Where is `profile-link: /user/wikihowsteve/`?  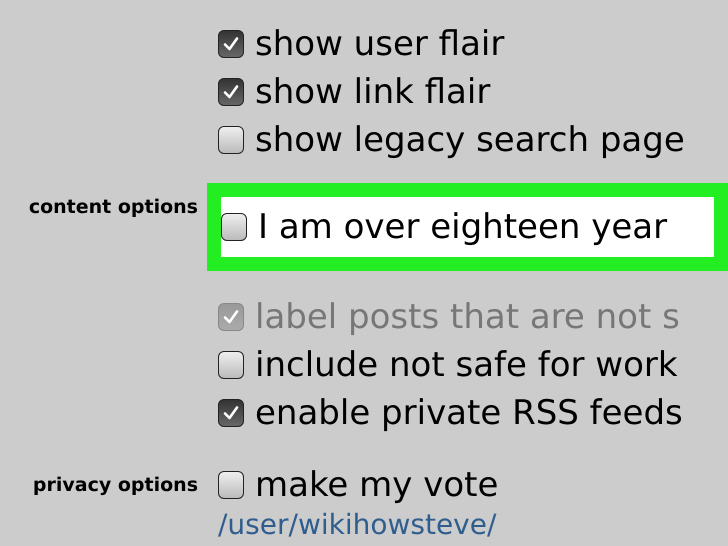
profile-link: /user/wikihowsteve/ is located at coordinates (357, 525).